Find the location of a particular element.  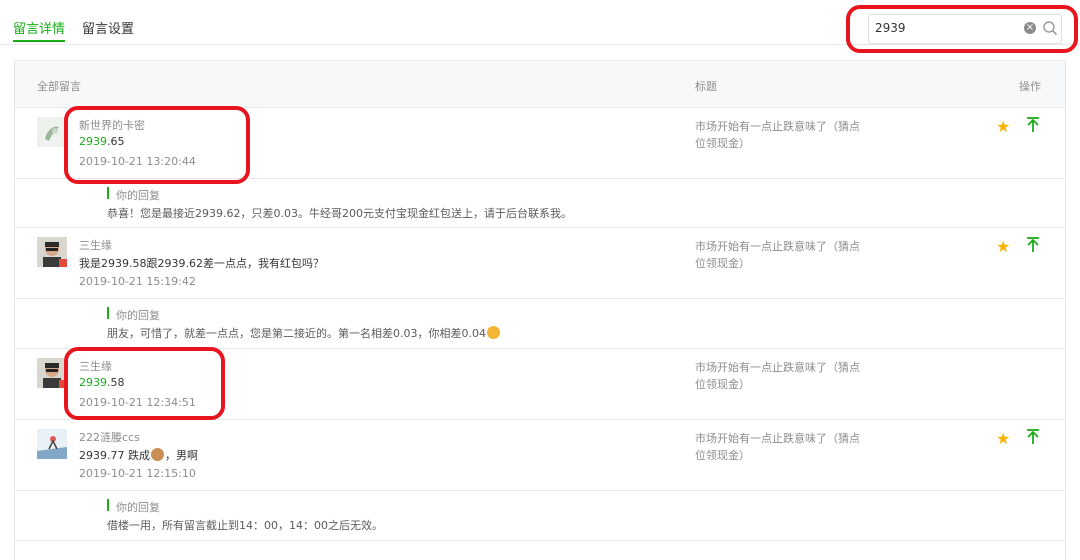

reply-row: 你的回复 借楼一用，所有留言截止到14：00，14：00之后无效。 is located at coordinates (540, 516).